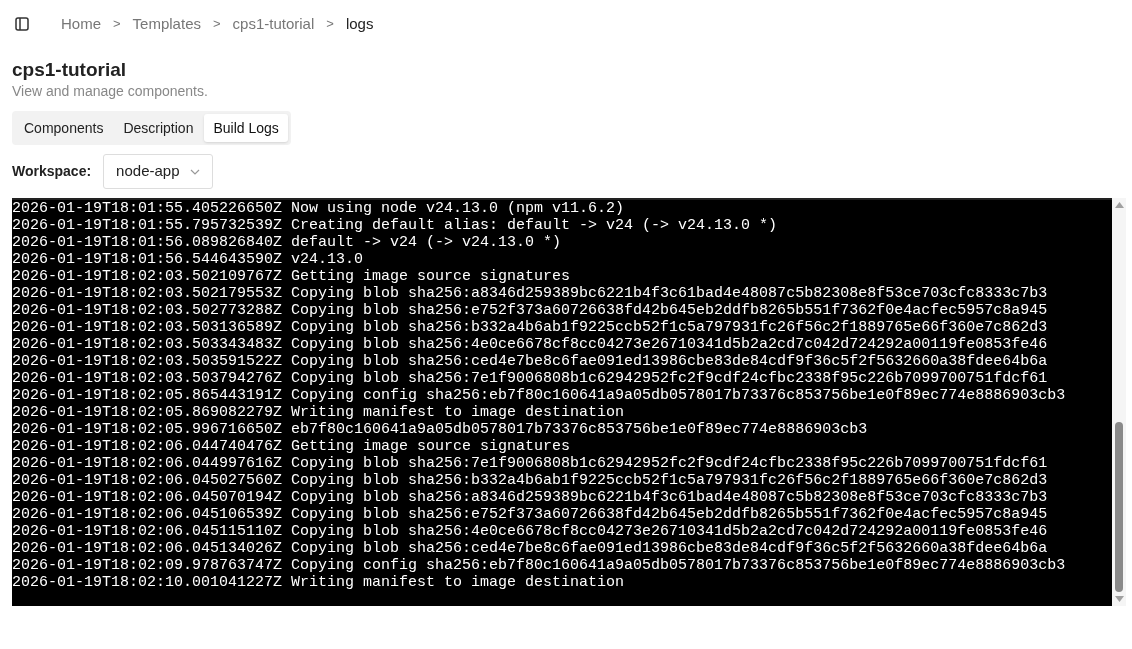  What do you see at coordinates (287, 242) in the screenshot?
I see `log-line: 2026-01-19T18:01:56.089826840Z default -> v24 (-> v24.13.0 *)` at bounding box center [287, 242].